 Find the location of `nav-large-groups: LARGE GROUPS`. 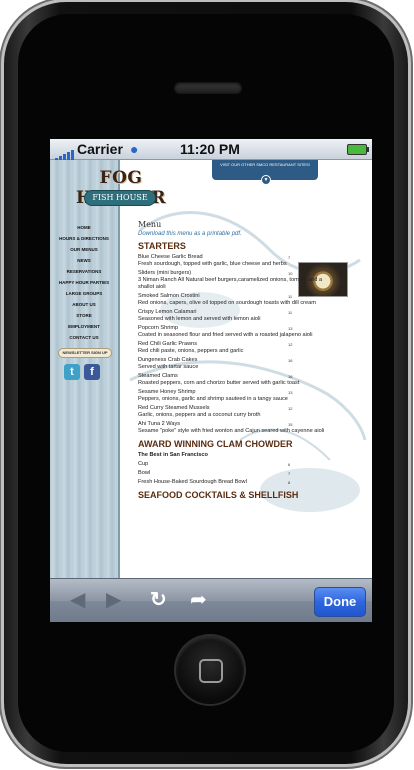

nav-large-groups: LARGE GROUPS is located at coordinates (84, 293).